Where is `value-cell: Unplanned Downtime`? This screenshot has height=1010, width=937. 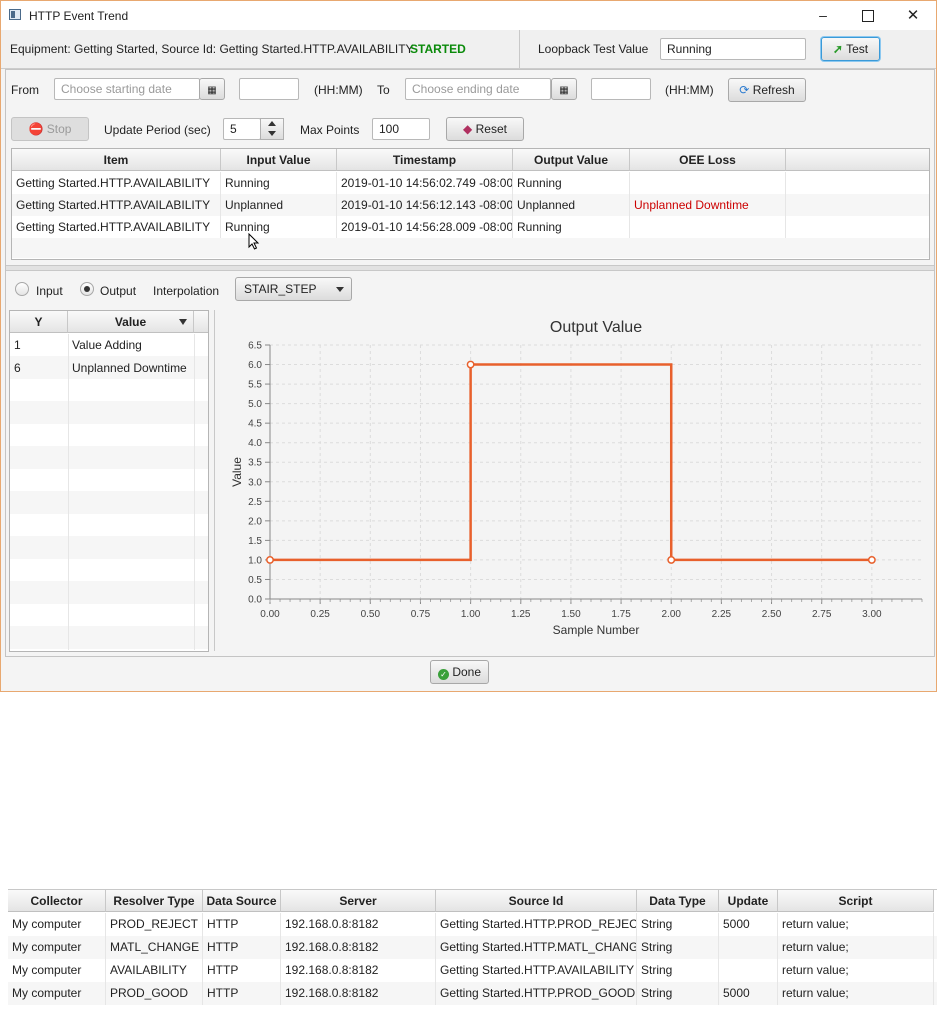 value-cell: Unplanned Downtime is located at coordinates (129, 368).